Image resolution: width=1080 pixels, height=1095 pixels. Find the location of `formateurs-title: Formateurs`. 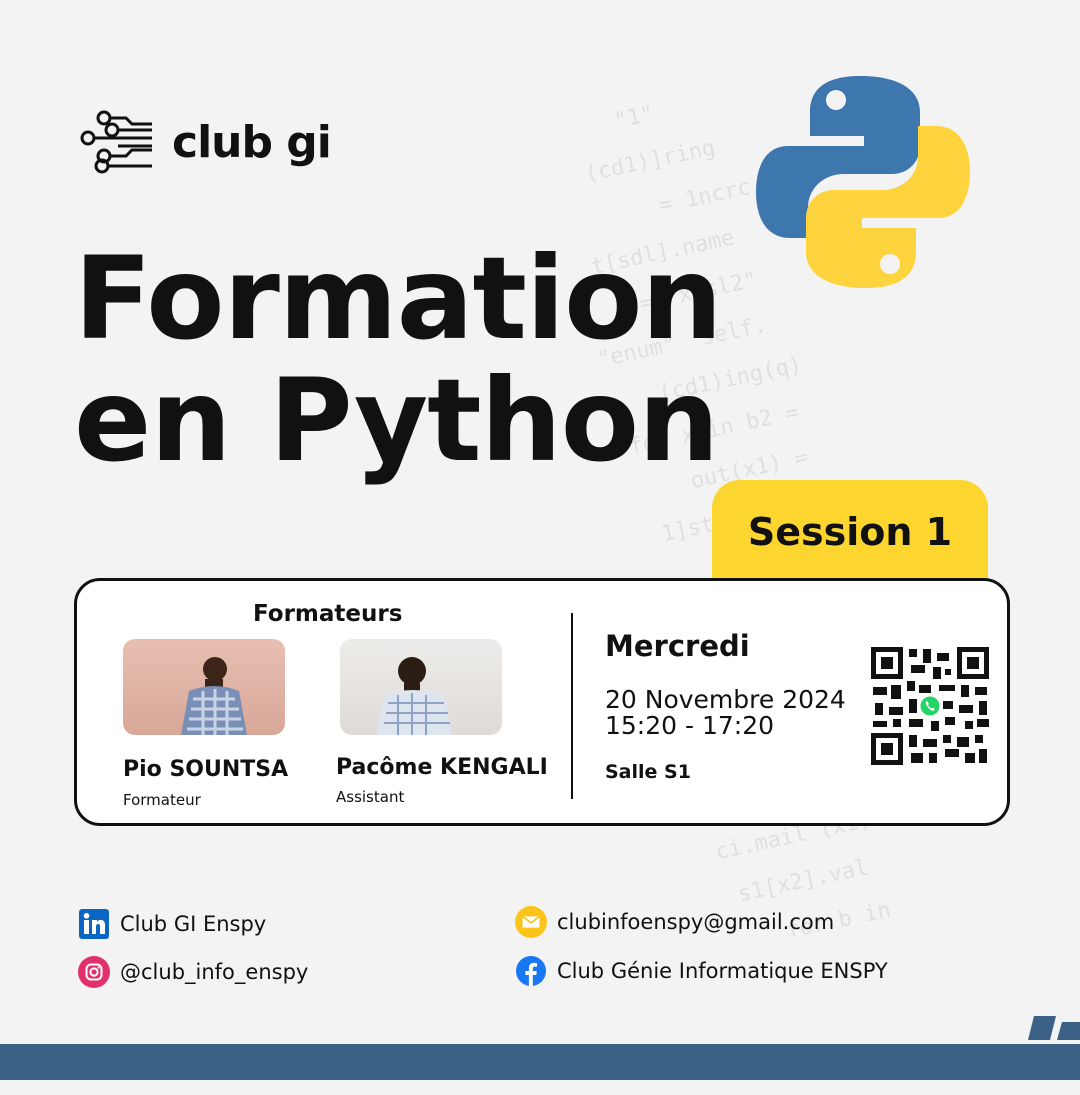

formateurs-title: Formateurs is located at coordinates (328, 614).